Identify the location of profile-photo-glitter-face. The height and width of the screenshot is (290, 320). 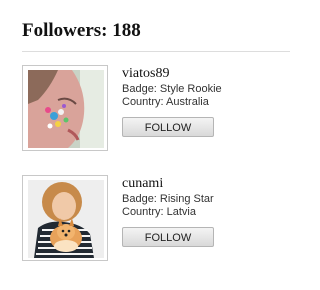
(66, 109).